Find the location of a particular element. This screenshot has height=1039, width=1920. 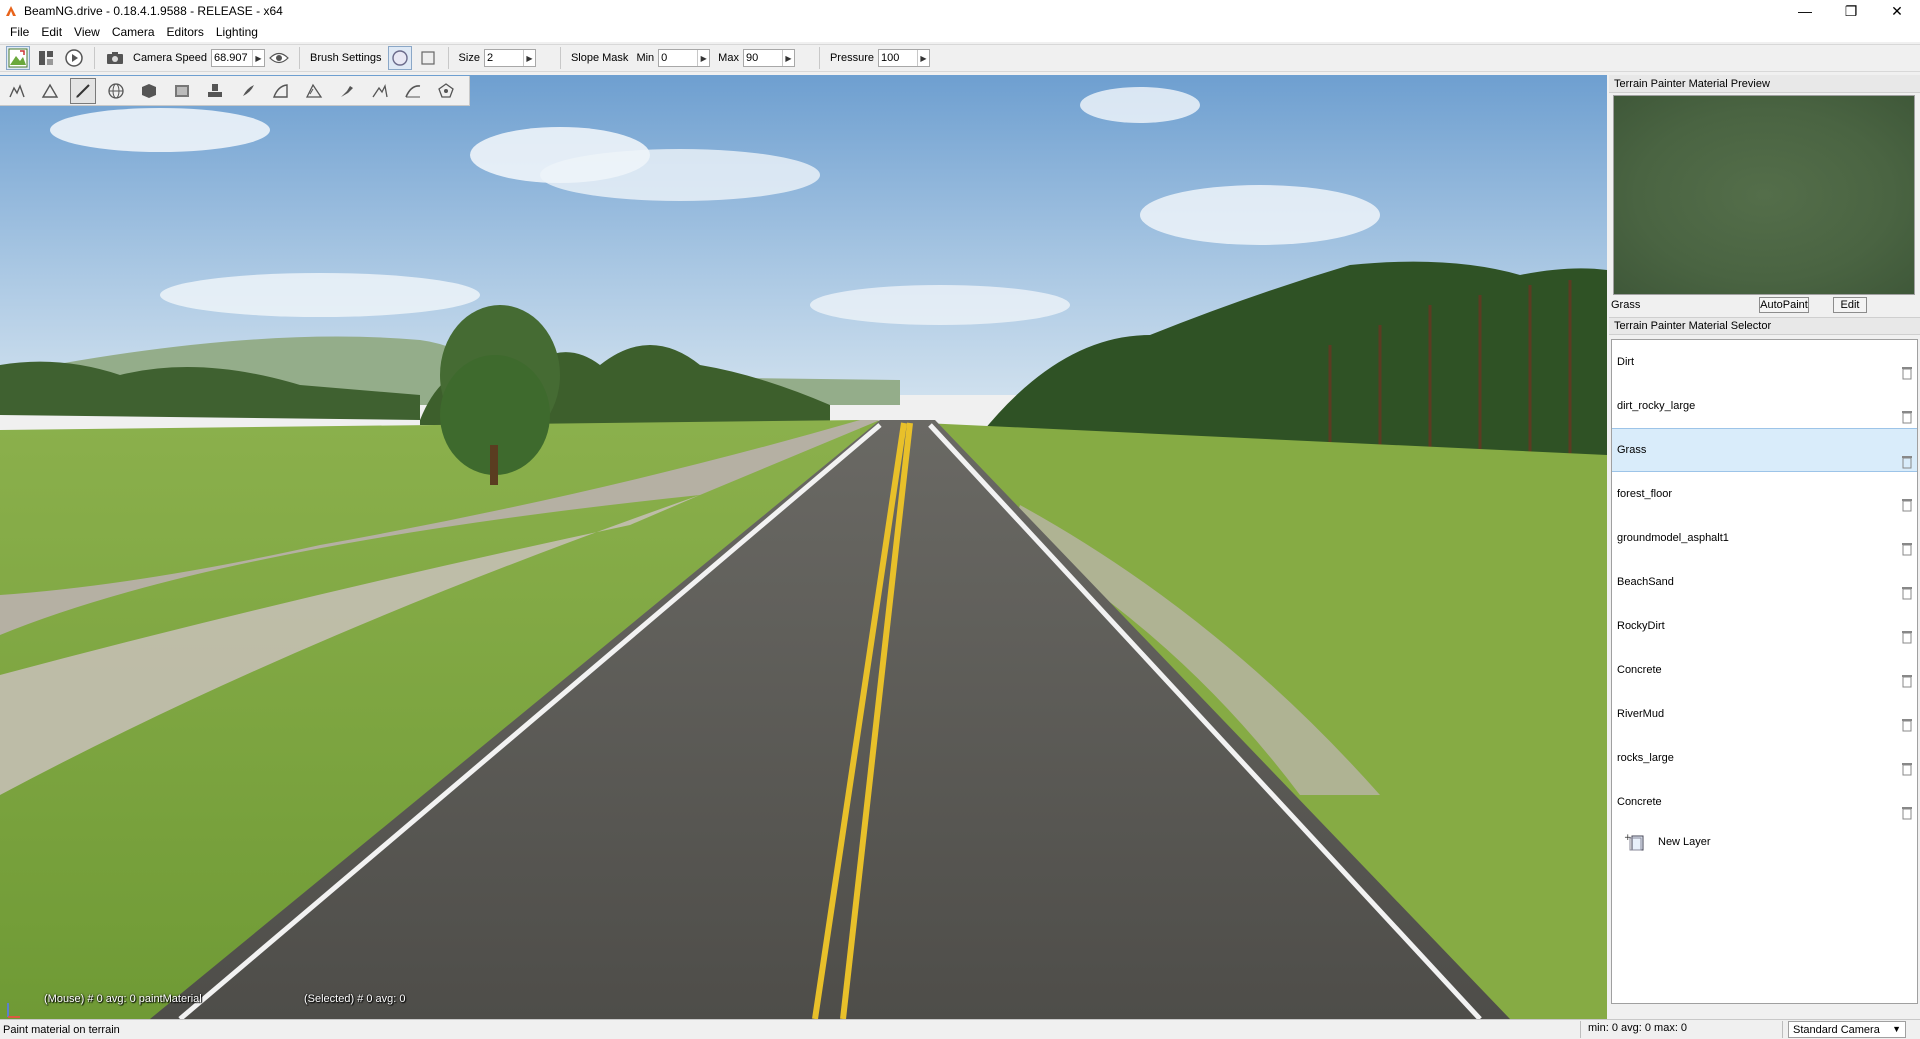

circle-brush-button is located at coordinates (399, 58).